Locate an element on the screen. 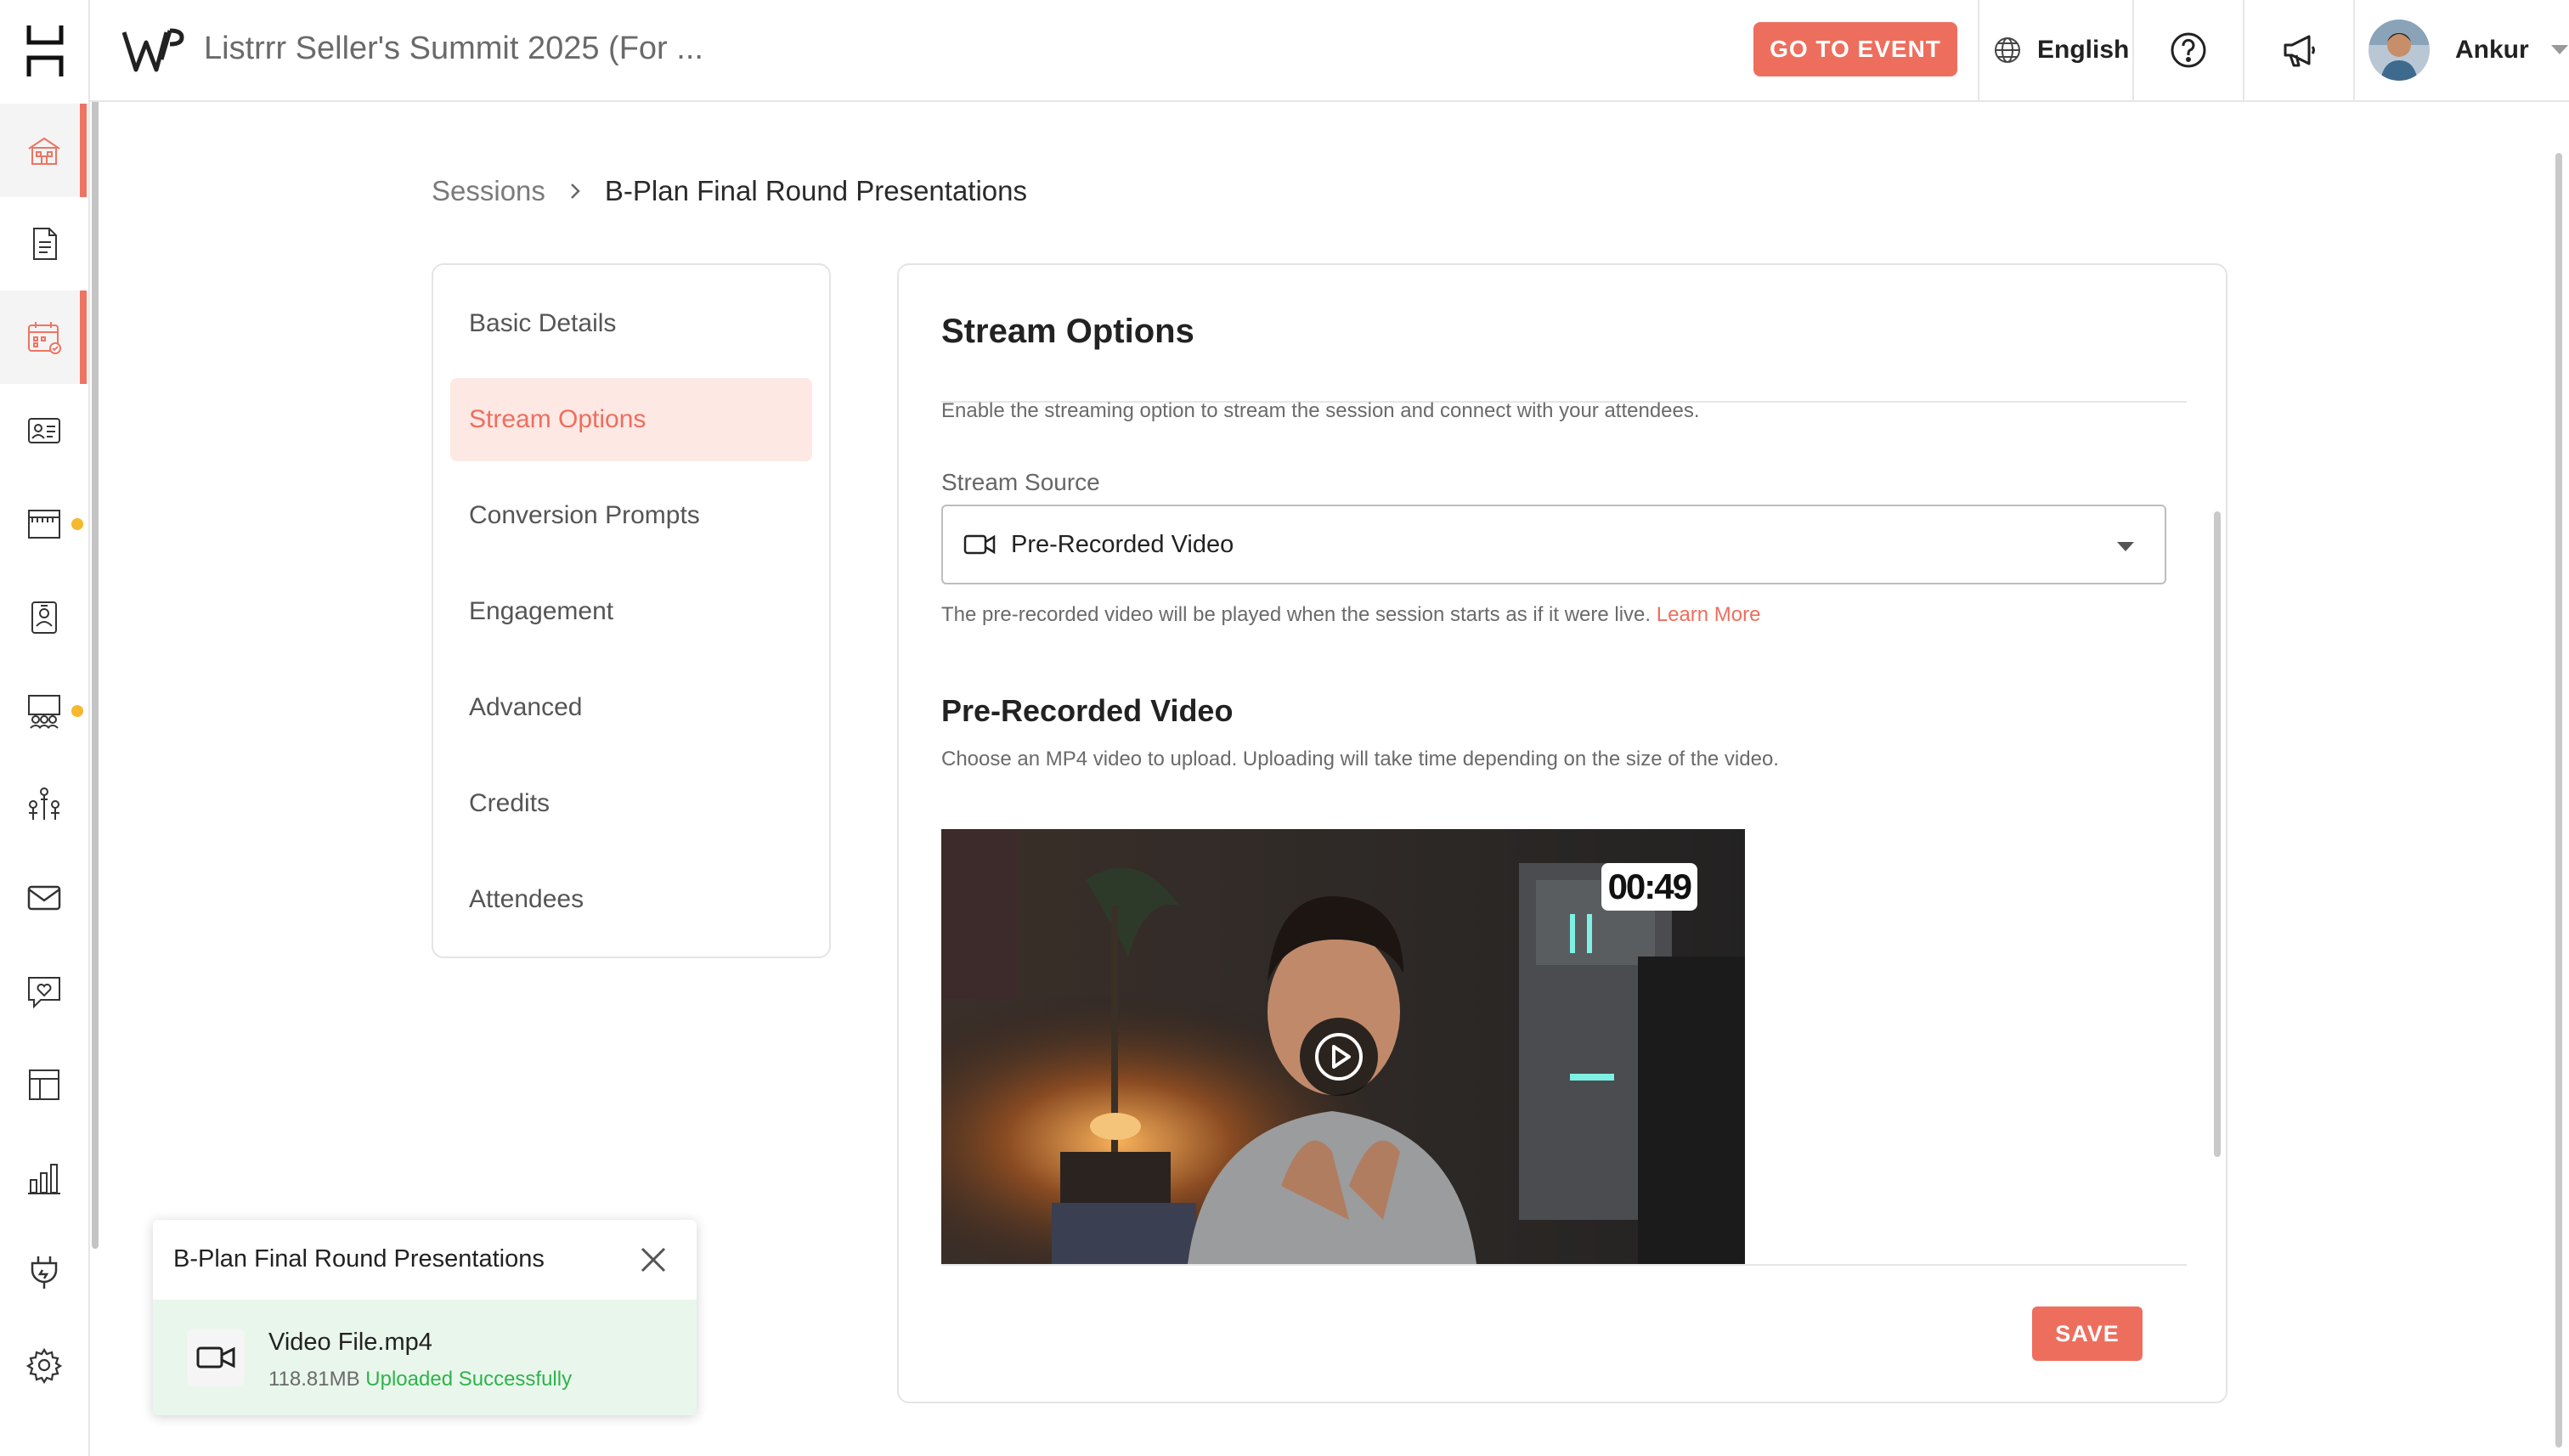 Image resolution: width=2569 pixels, height=1456 pixels. breadcrumb-sessions-link: Sessions is located at coordinates (489, 191).